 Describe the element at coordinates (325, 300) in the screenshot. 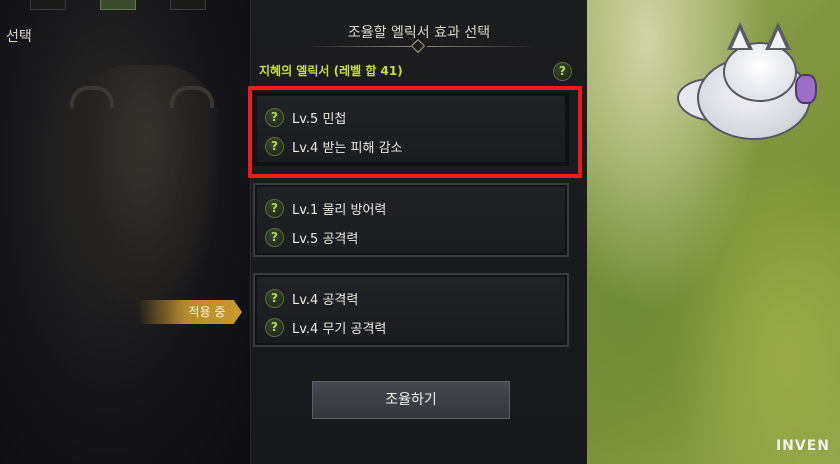

I see `effect-label: Lv.4 공격력` at that location.